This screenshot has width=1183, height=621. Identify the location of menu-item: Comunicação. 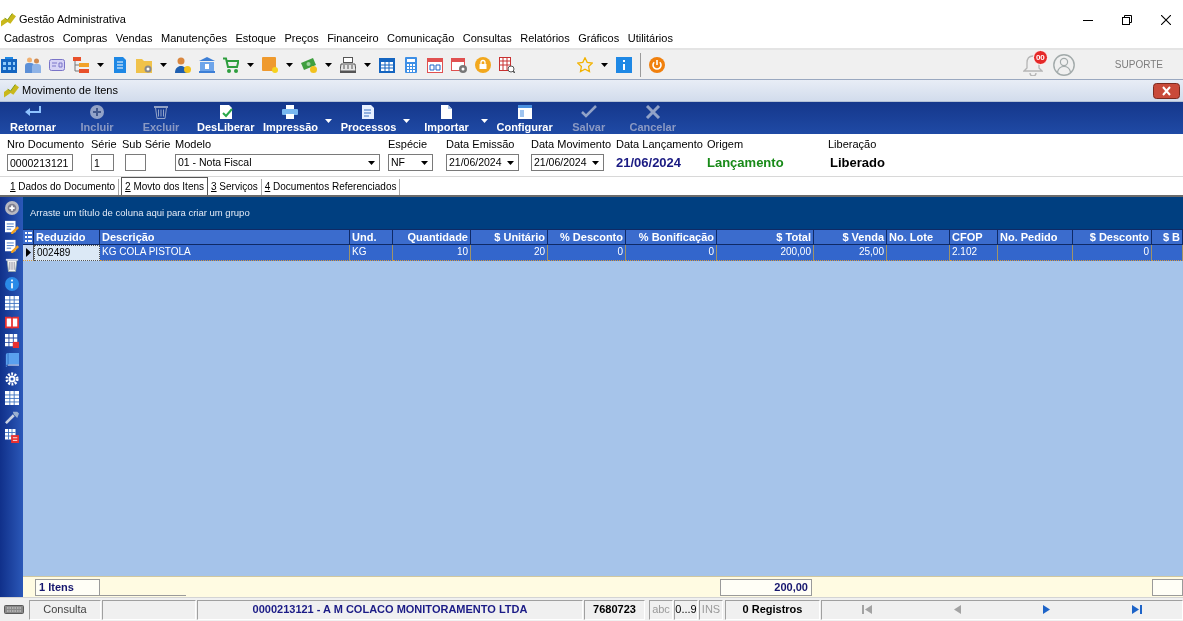
(421, 39).